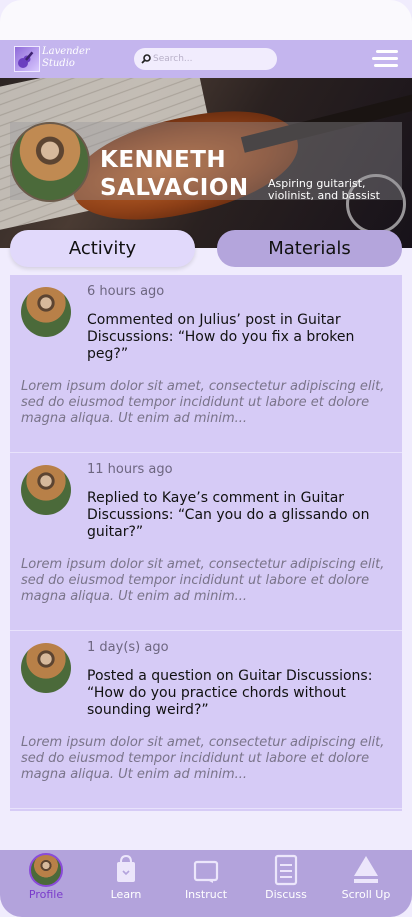 Image resolution: width=412 pixels, height=917 pixels. What do you see at coordinates (366, 894) in the screenshot?
I see `nav-label: Scroll Up` at bounding box center [366, 894].